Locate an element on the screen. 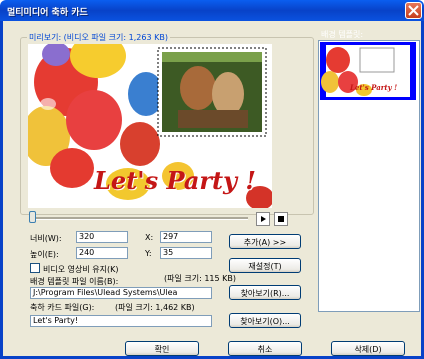 The image size is (424, 359). width-field: 320 is located at coordinates (102, 237).